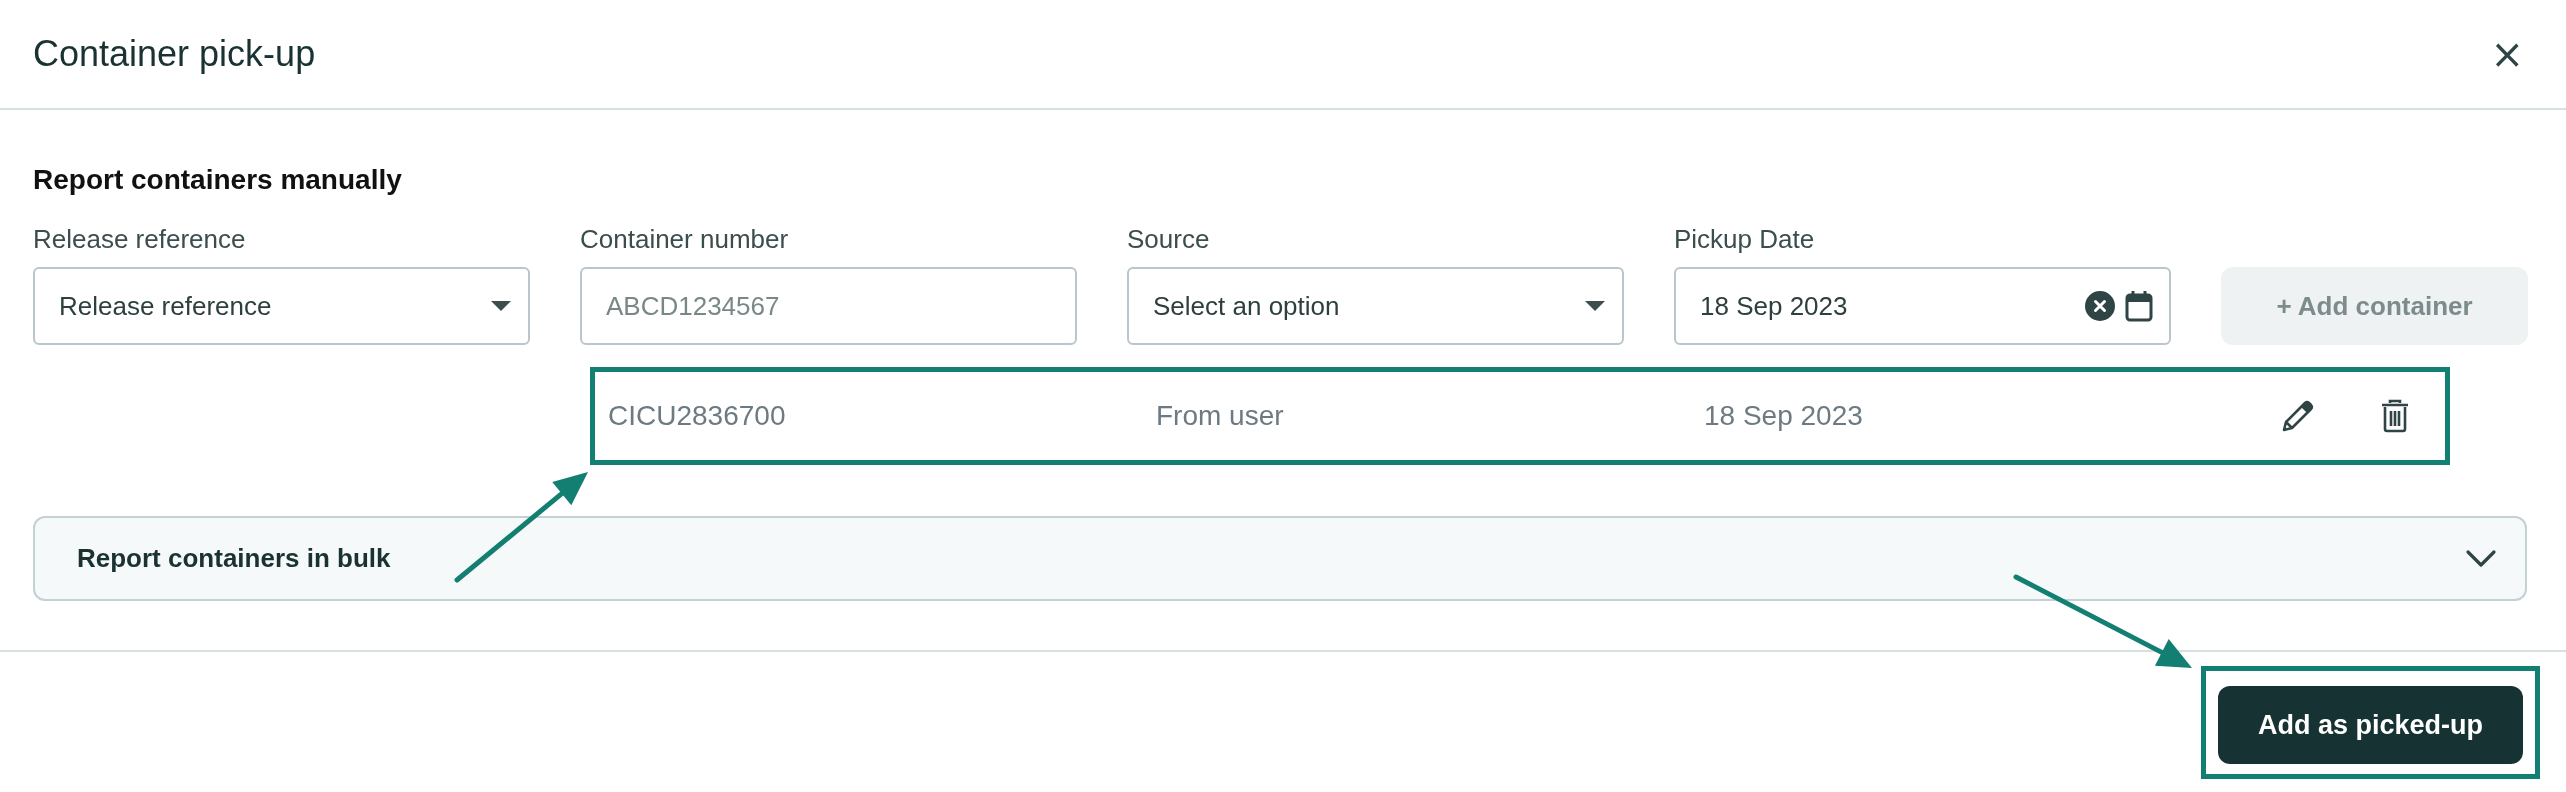  Describe the element at coordinates (2370, 725) in the screenshot. I see `add-as-picked-up-button: Add as picked-up` at that location.